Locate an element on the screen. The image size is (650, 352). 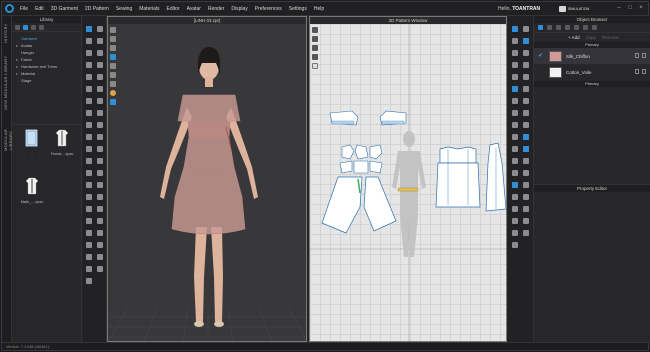
tree-label: Material is located at coordinates (28, 73).